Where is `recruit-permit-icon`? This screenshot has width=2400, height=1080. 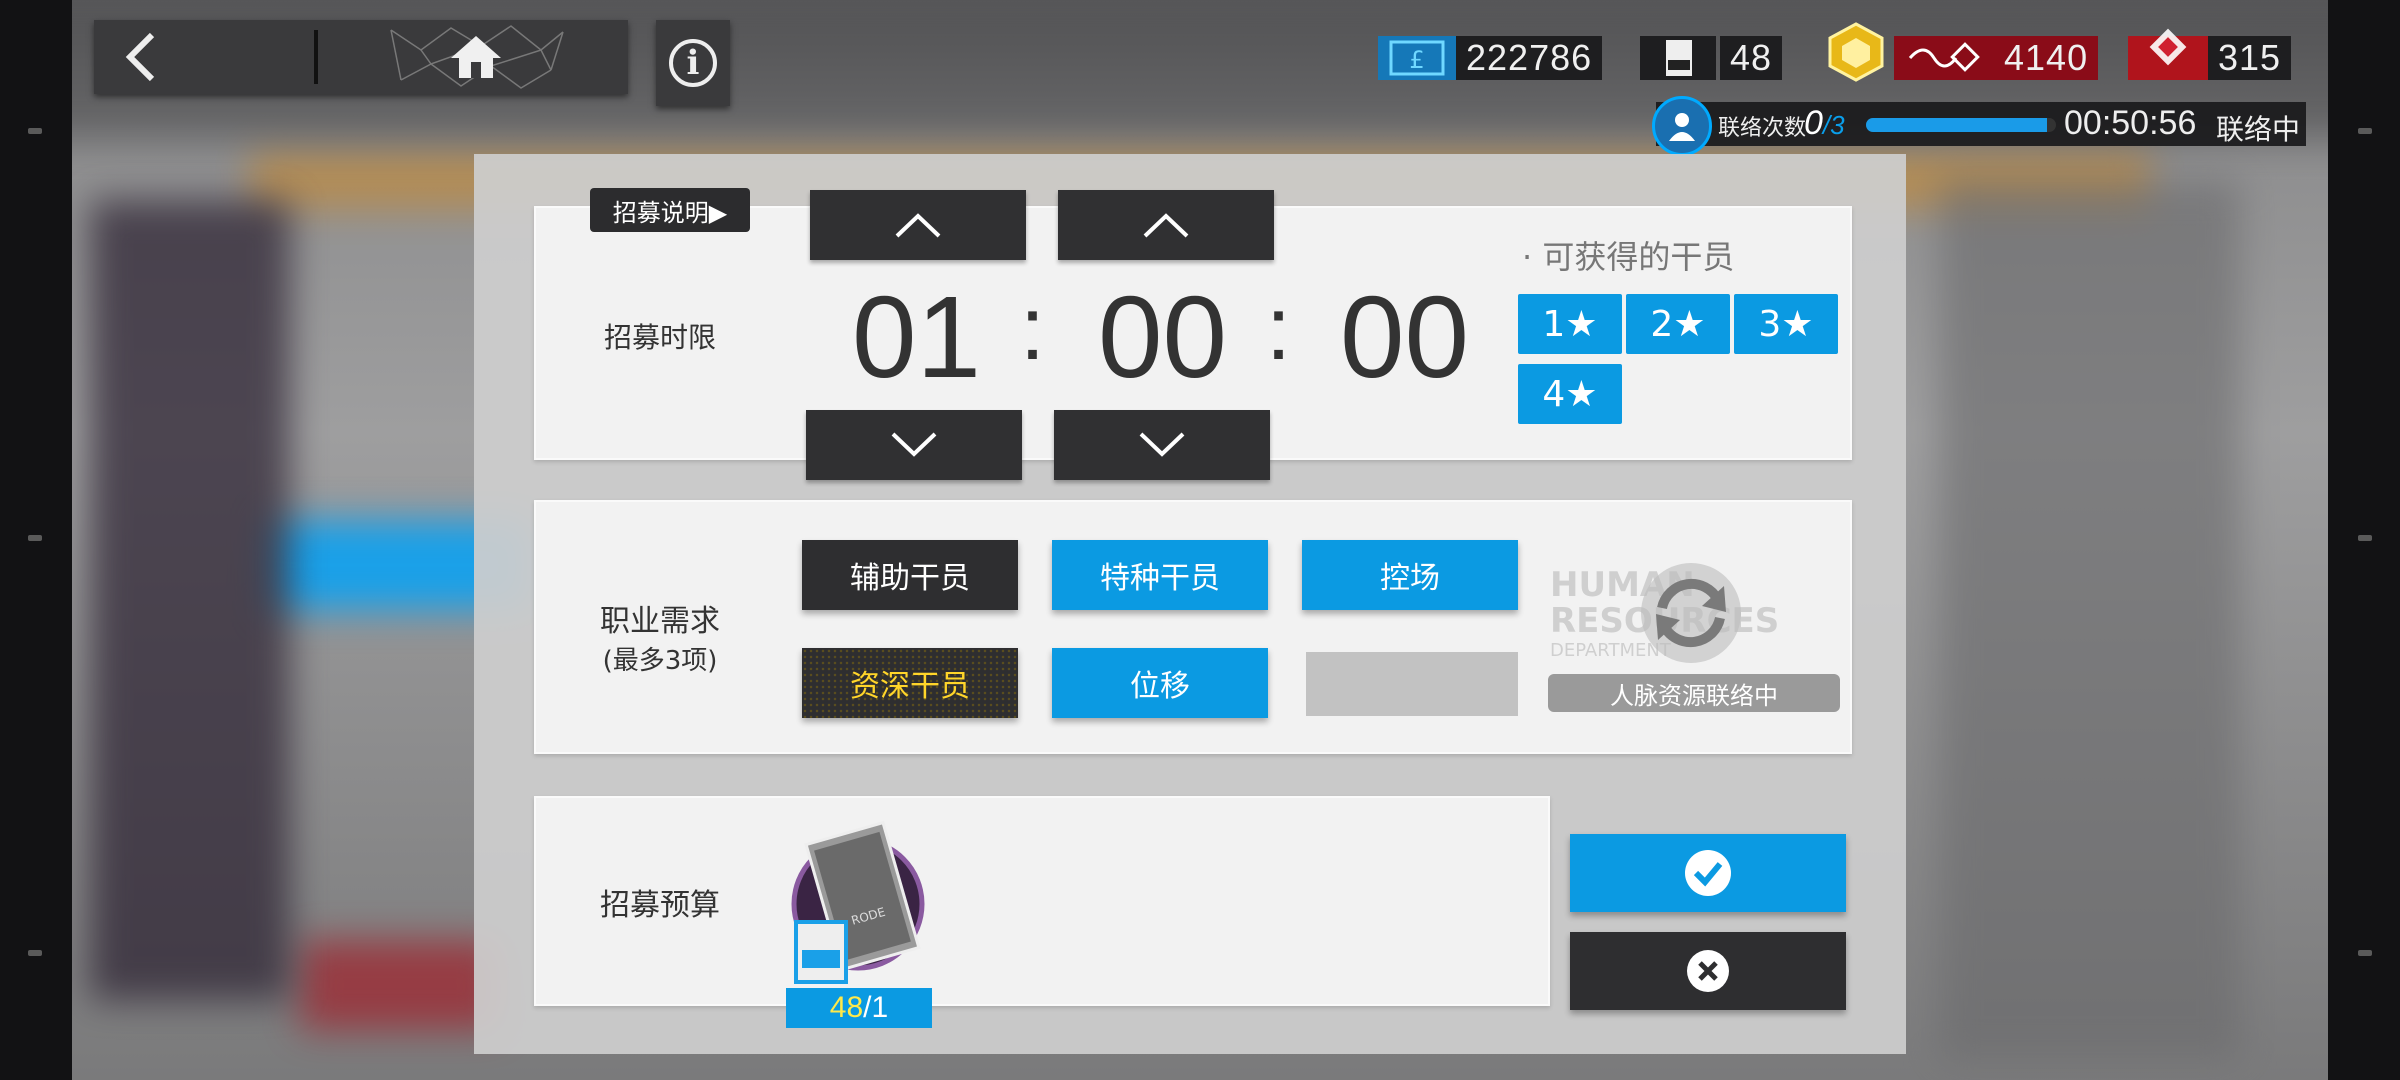
recruit-permit-icon is located at coordinates (1678, 58).